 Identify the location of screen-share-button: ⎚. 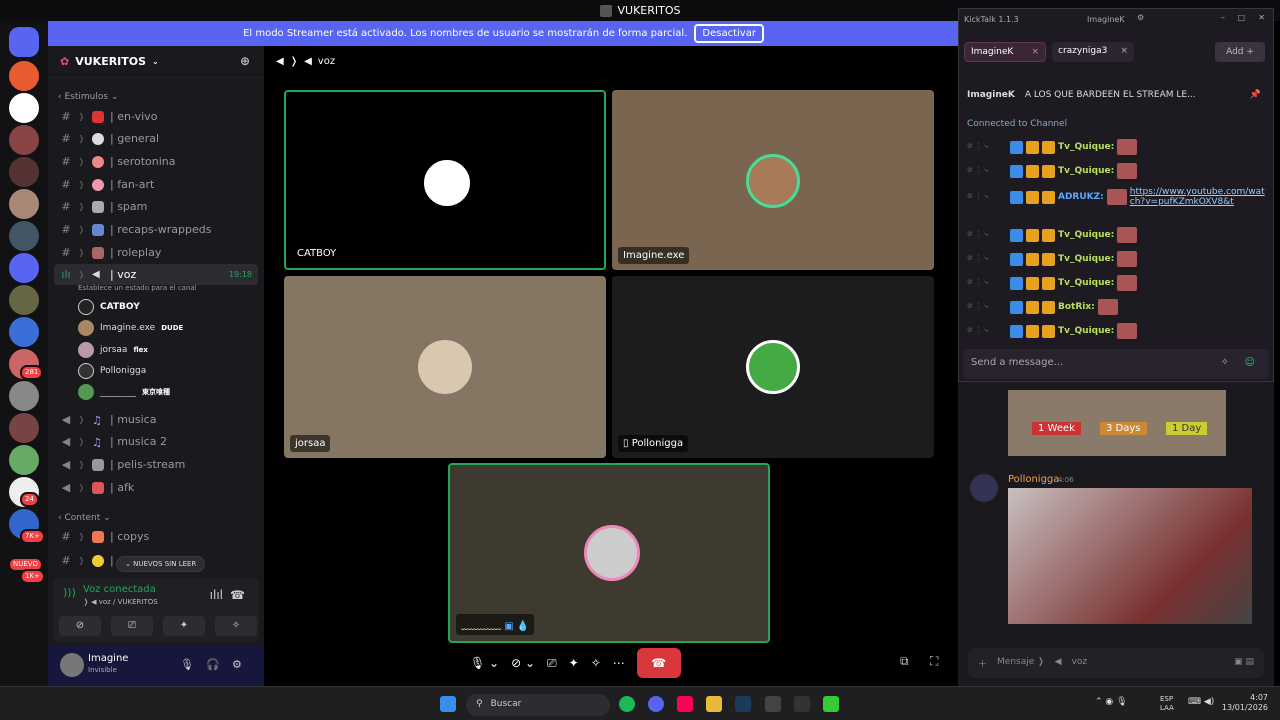
(132, 626).